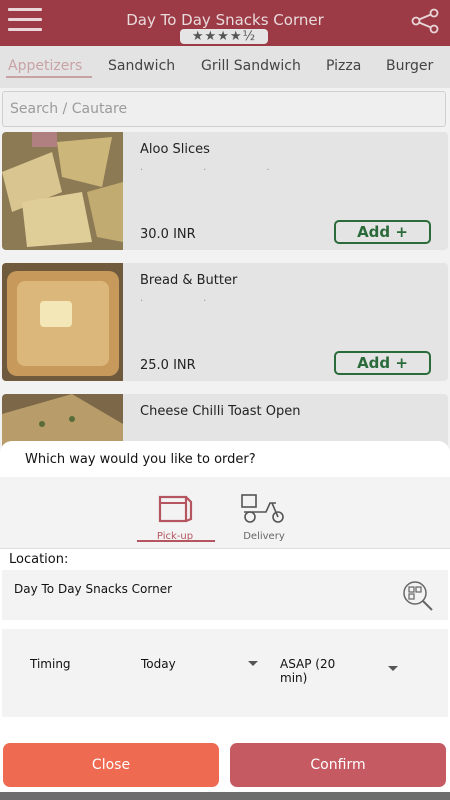  What do you see at coordinates (409, 66) in the screenshot?
I see `tab-burger: Burger` at bounding box center [409, 66].